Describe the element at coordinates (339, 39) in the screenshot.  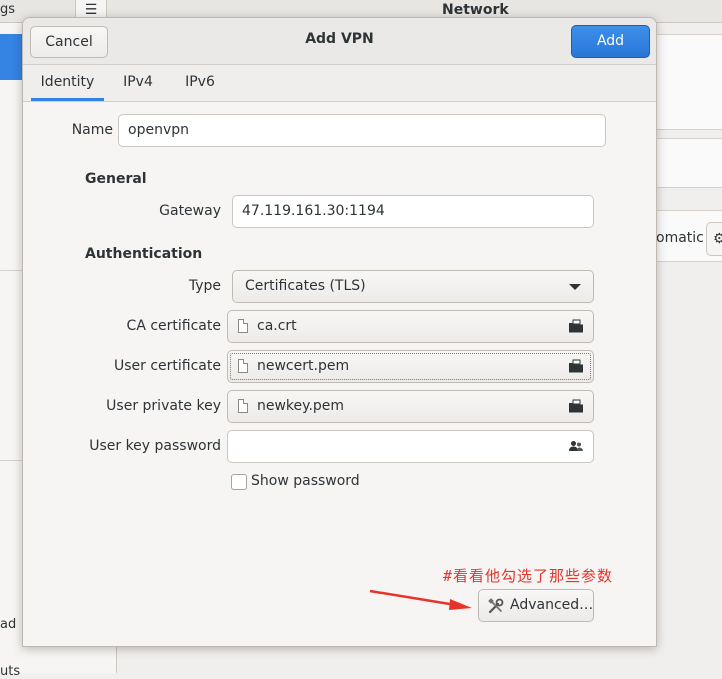
I see `dialog-title: Add VPN` at that location.